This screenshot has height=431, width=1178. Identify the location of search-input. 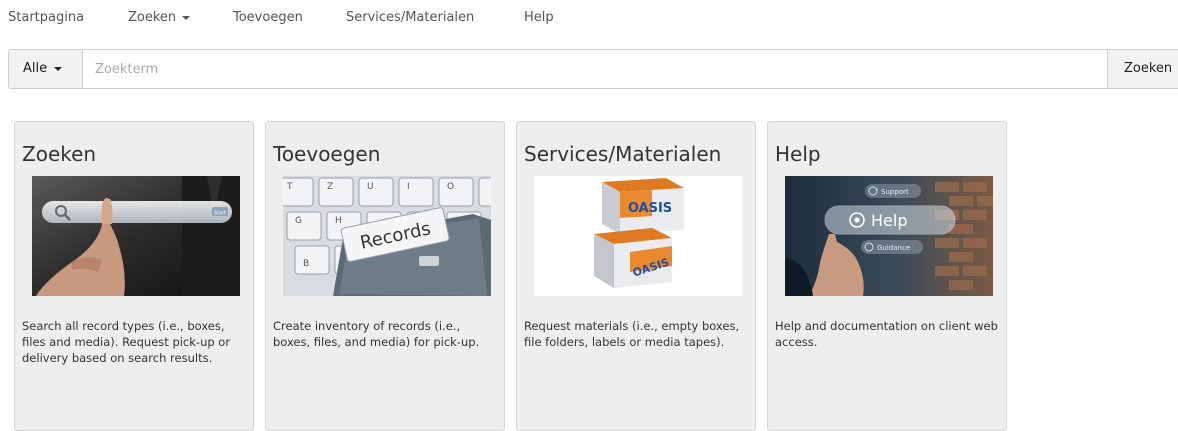
(595, 69).